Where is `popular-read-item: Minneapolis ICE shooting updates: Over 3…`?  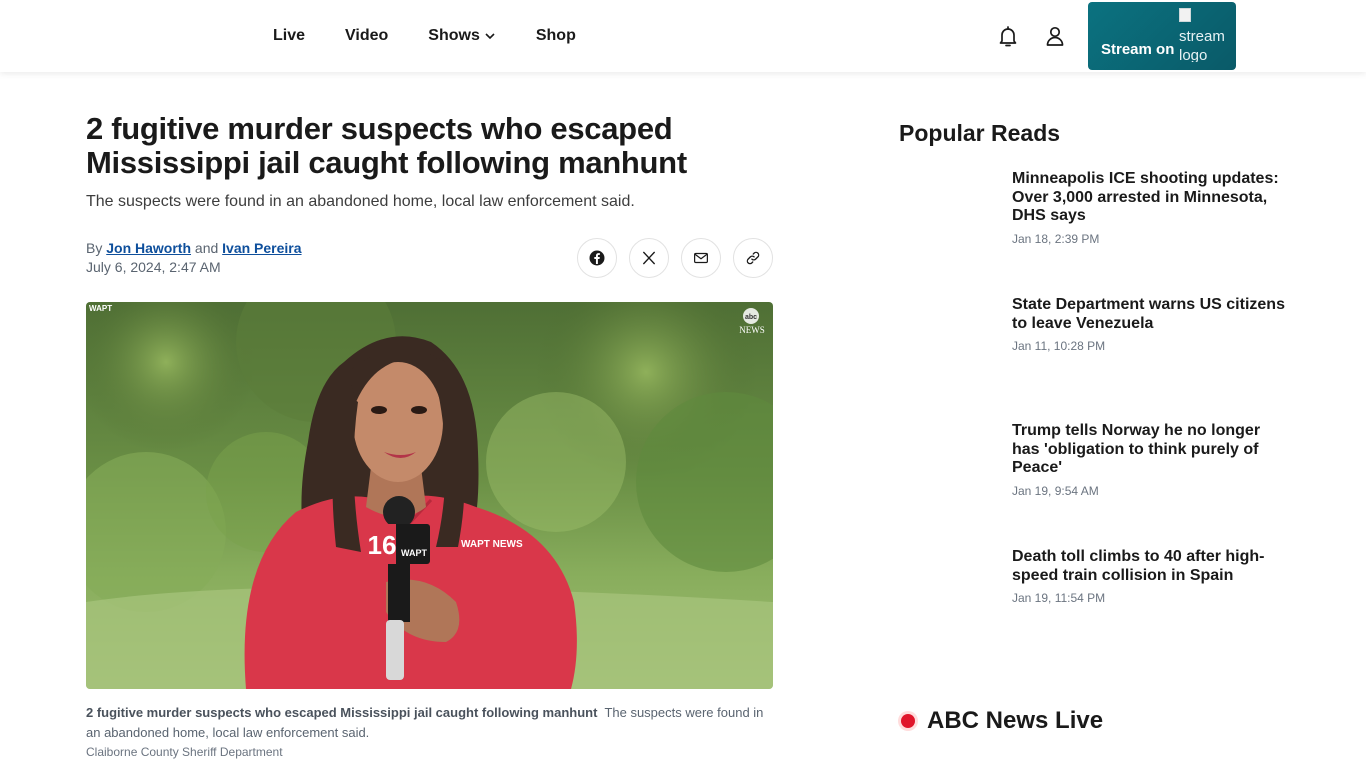 popular-read-item: Minneapolis ICE shooting updates: Over 3… is located at coordinates (1149, 208).